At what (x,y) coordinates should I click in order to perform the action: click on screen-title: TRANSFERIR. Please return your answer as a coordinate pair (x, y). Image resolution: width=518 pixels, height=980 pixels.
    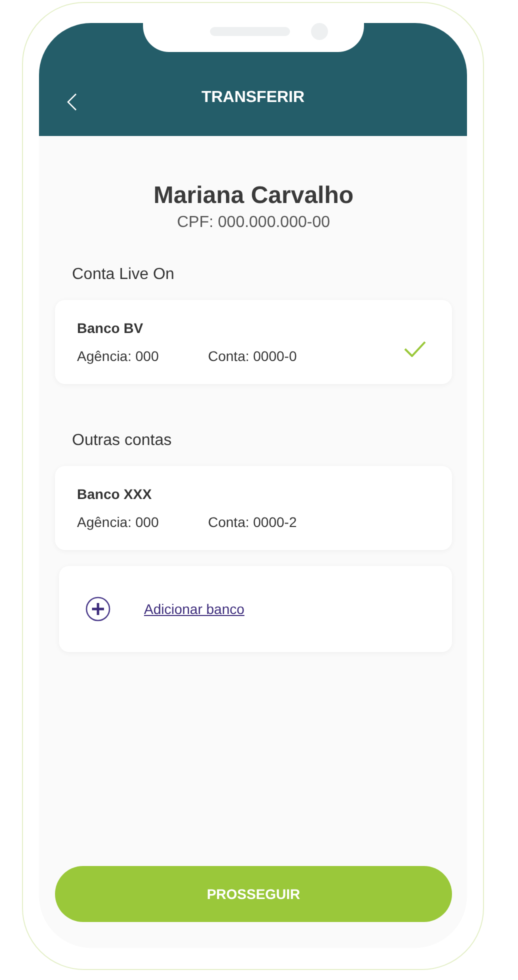
    Looking at the image, I should click on (253, 98).